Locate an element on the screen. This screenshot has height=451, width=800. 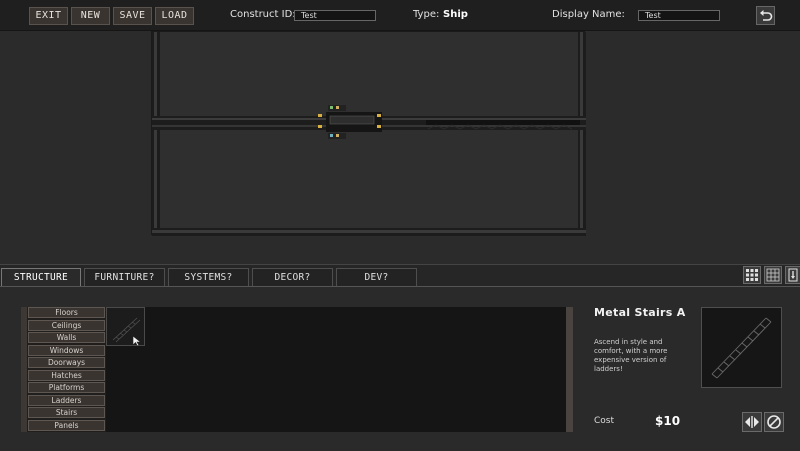
grid-large-icon is located at coordinates (752, 275).